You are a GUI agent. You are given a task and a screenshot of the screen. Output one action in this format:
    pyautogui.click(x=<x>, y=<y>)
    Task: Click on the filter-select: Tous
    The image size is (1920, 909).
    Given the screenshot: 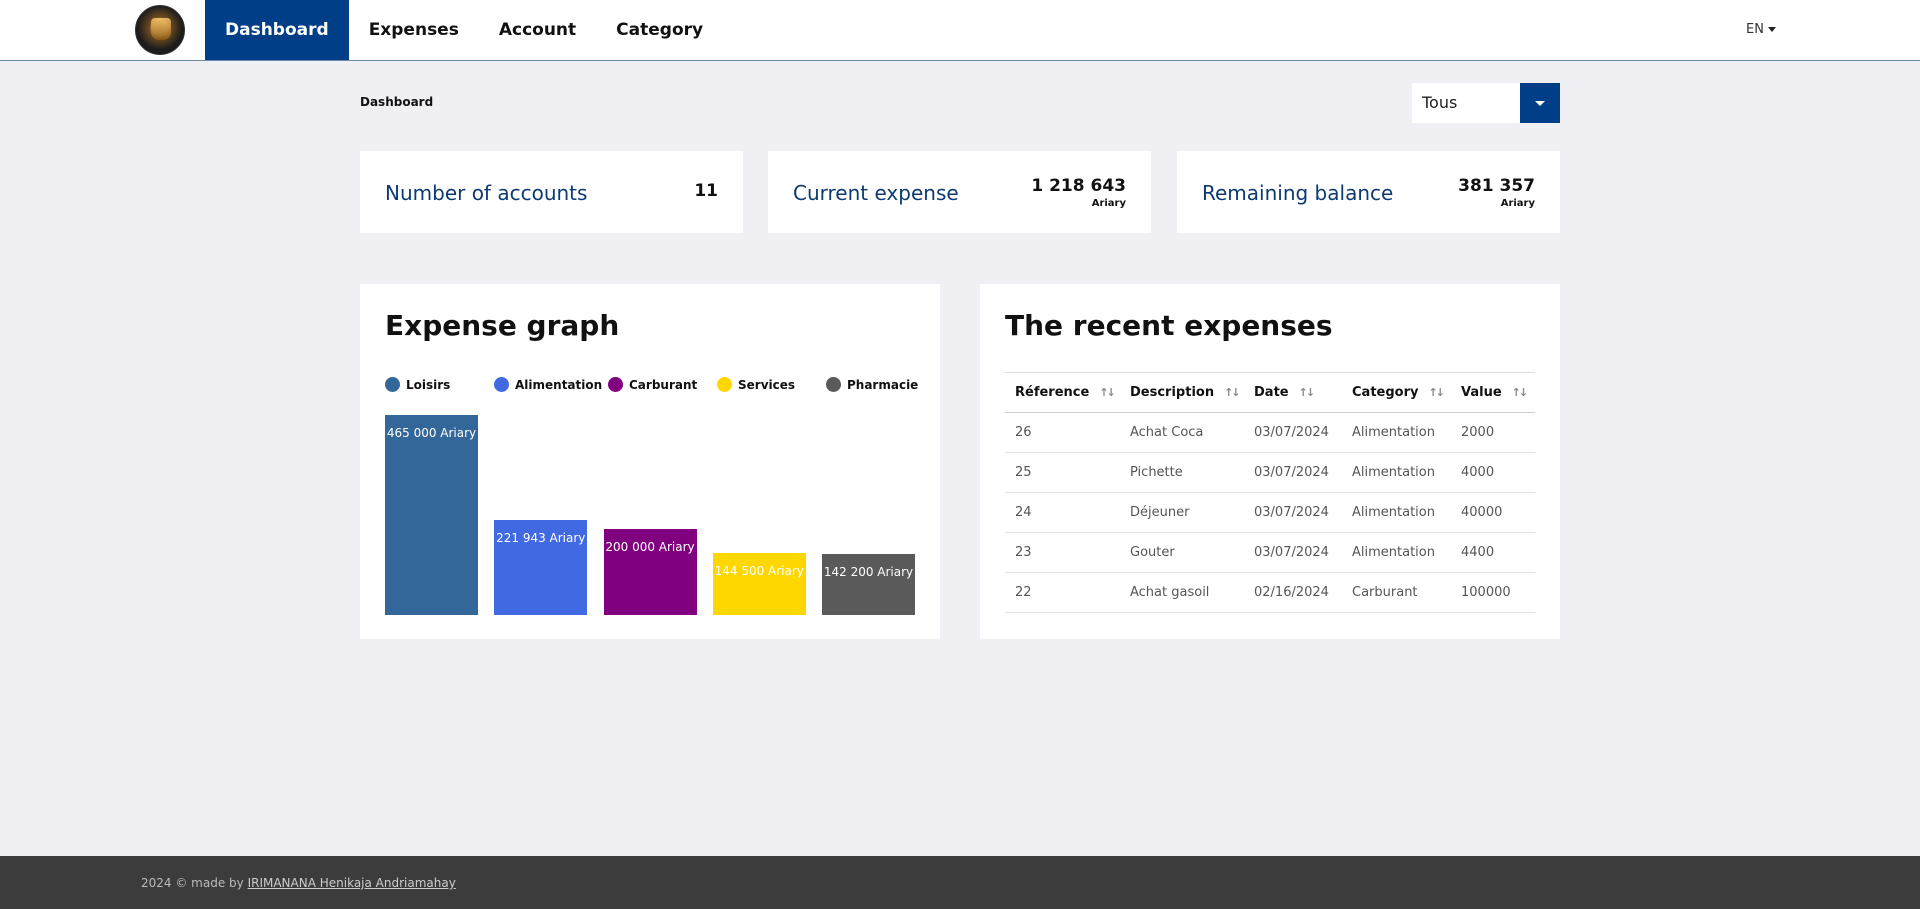 What is the action you would take?
    pyautogui.click(x=1486, y=103)
    